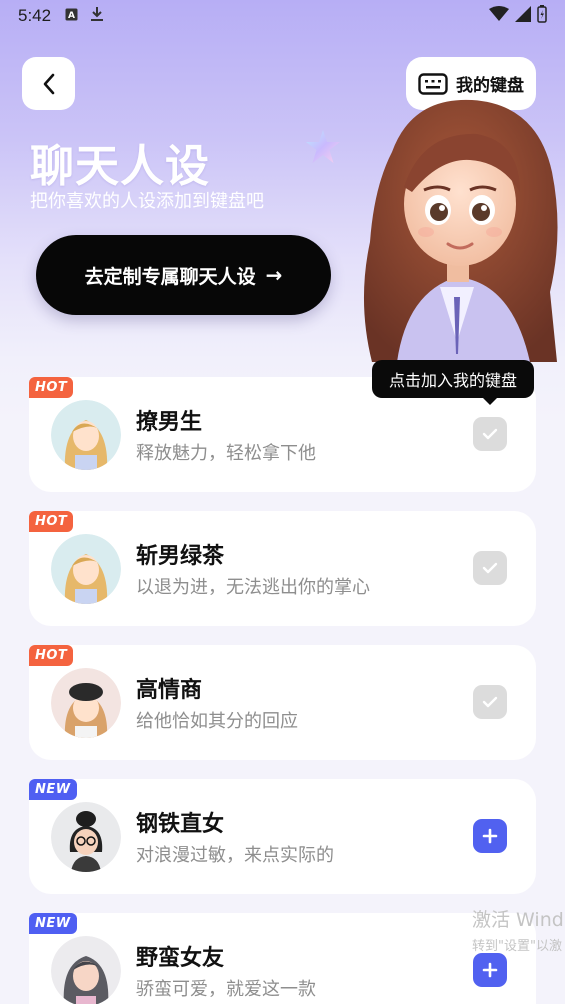 This screenshot has width=565, height=1004. What do you see at coordinates (517, 946) in the screenshot?
I see `watermark-line-2: 转到"设置"以激` at bounding box center [517, 946].